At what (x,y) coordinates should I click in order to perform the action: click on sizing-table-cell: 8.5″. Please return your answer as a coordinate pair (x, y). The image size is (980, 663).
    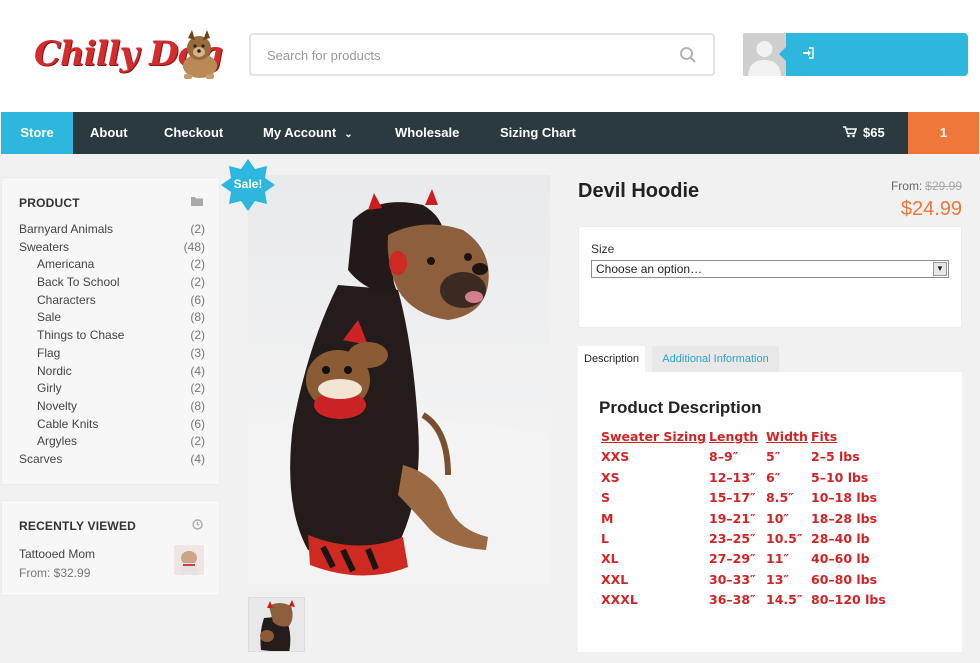
    Looking at the image, I should click on (780, 498).